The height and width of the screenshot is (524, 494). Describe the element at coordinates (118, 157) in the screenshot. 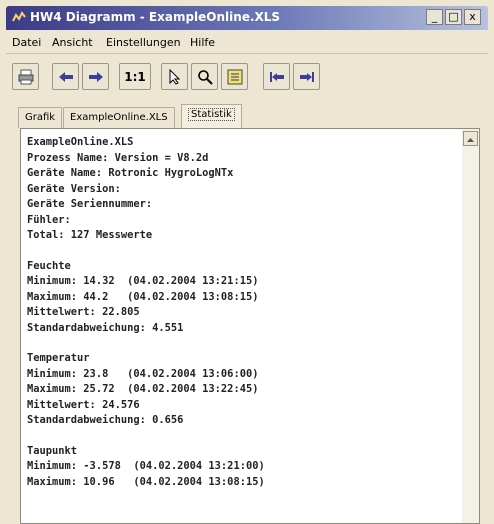

I see `process-name: Prozess Name: Version = V8.2d` at that location.